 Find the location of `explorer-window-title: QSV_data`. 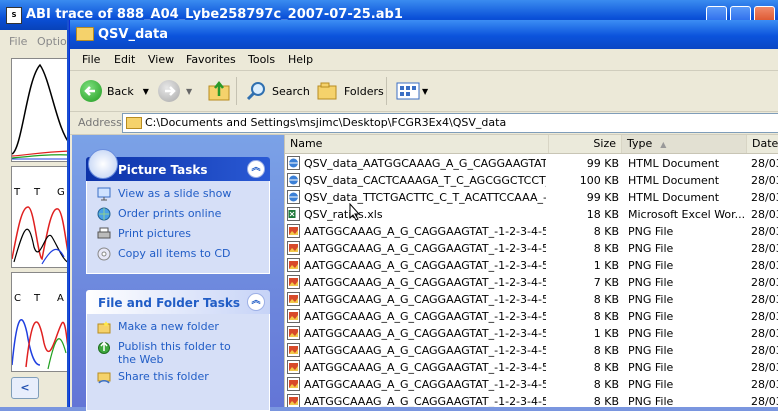

explorer-window-title: QSV_data is located at coordinates (133, 34).